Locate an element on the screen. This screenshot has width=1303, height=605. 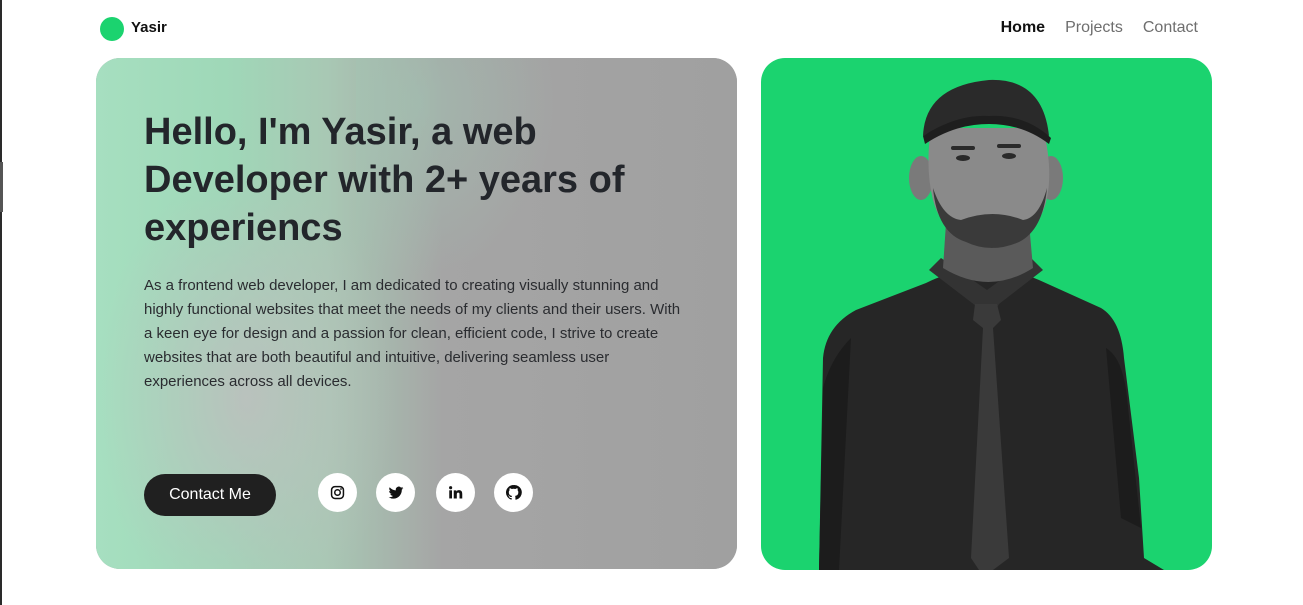
linkedin-icon is located at coordinates (456, 492).